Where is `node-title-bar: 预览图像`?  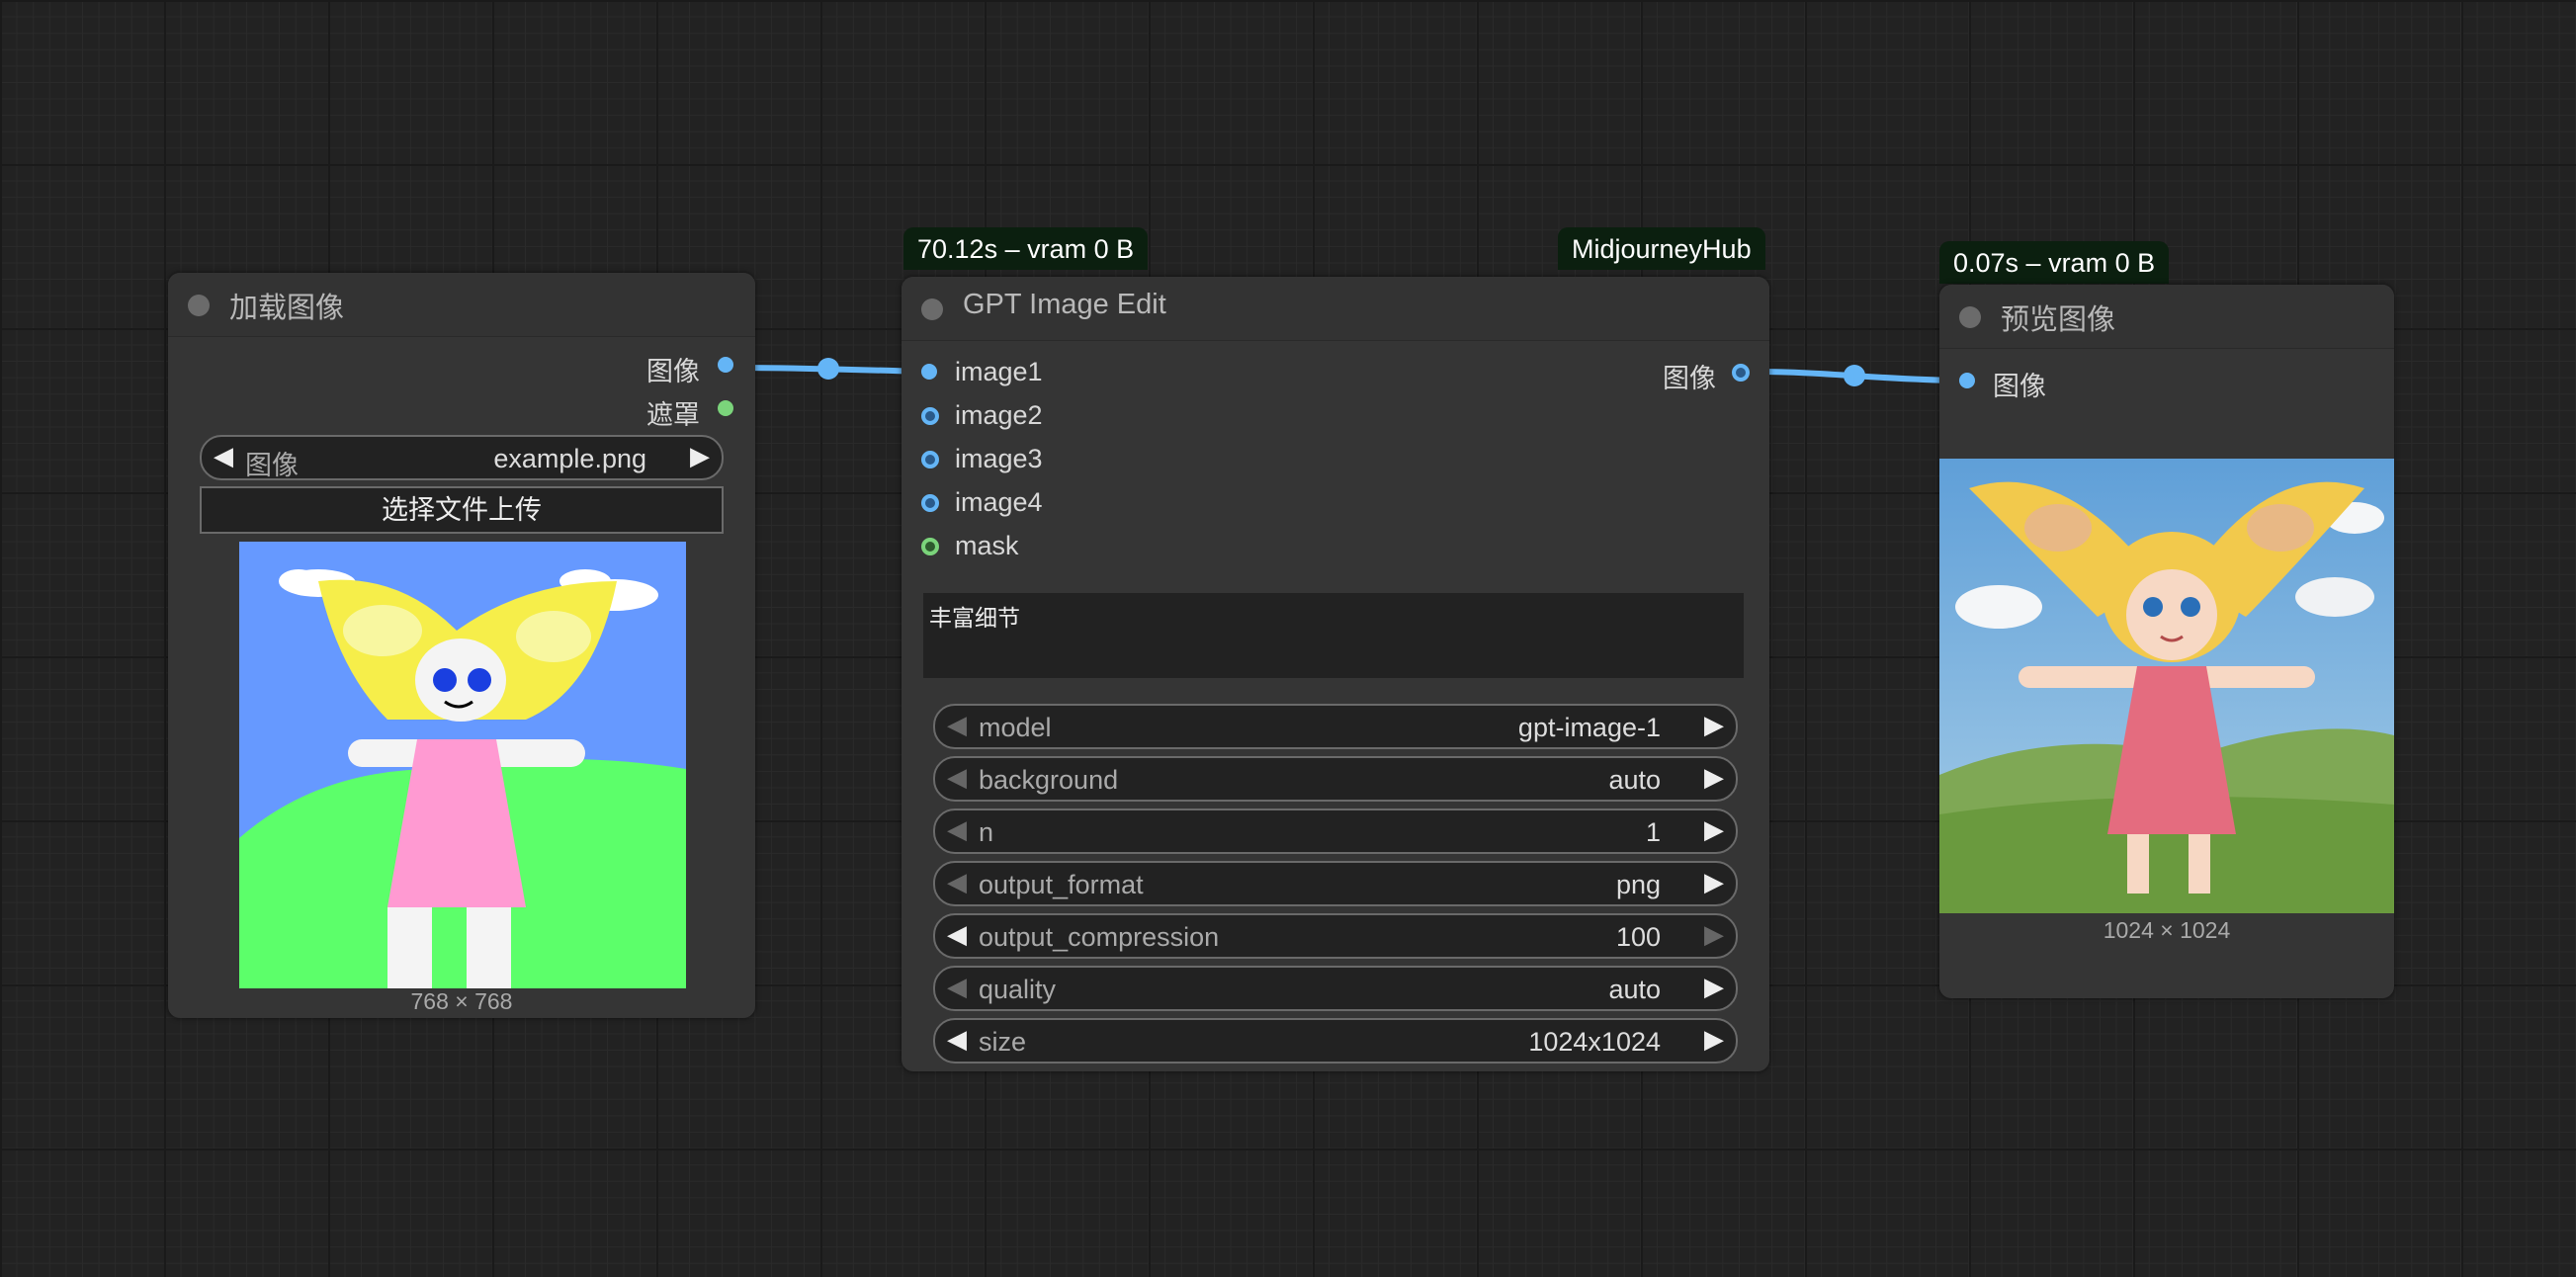 node-title-bar: 预览图像 is located at coordinates (2166, 317).